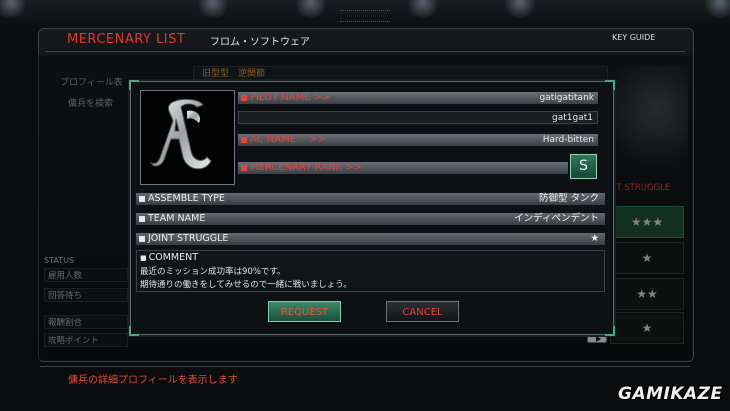 The width and height of the screenshot is (730, 411). What do you see at coordinates (370, 199) in the screenshot?
I see `assemble-type-row: ASSEMBLE TYPE 防御型 タンク` at bounding box center [370, 199].